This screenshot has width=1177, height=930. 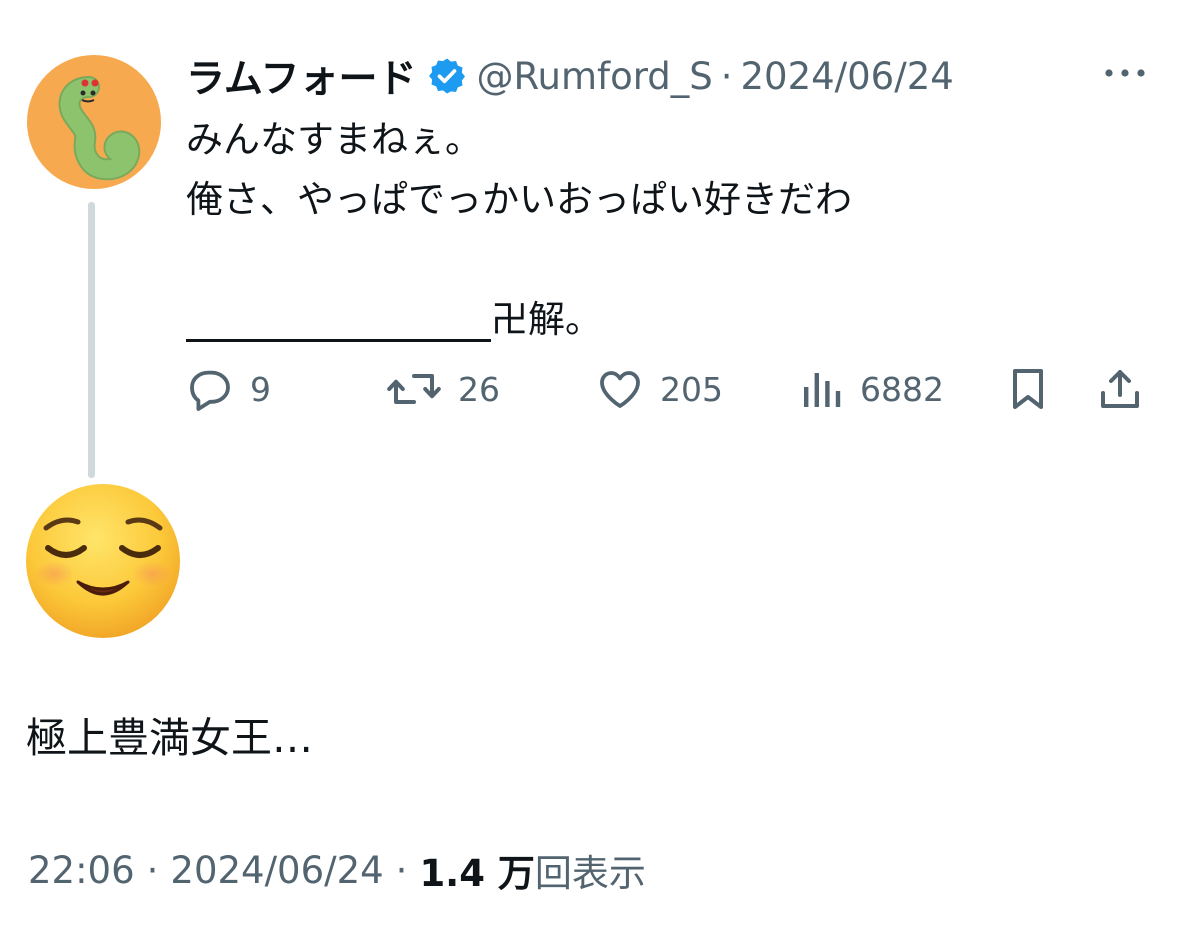 What do you see at coordinates (691, 389) in the screenshot?
I see `like-count: 205` at bounding box center [691, 389].